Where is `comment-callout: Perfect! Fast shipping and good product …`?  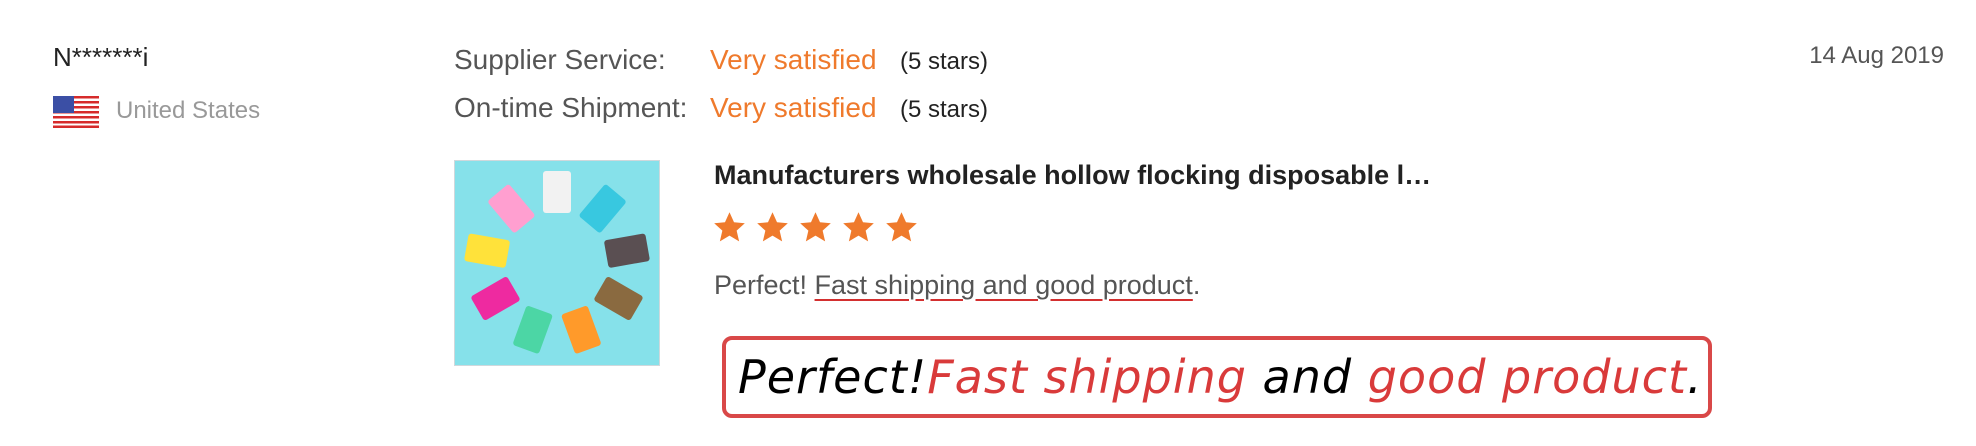
comment-callout: Perfect! Fast shipping and good product … is located at coordinates (1217, 377).